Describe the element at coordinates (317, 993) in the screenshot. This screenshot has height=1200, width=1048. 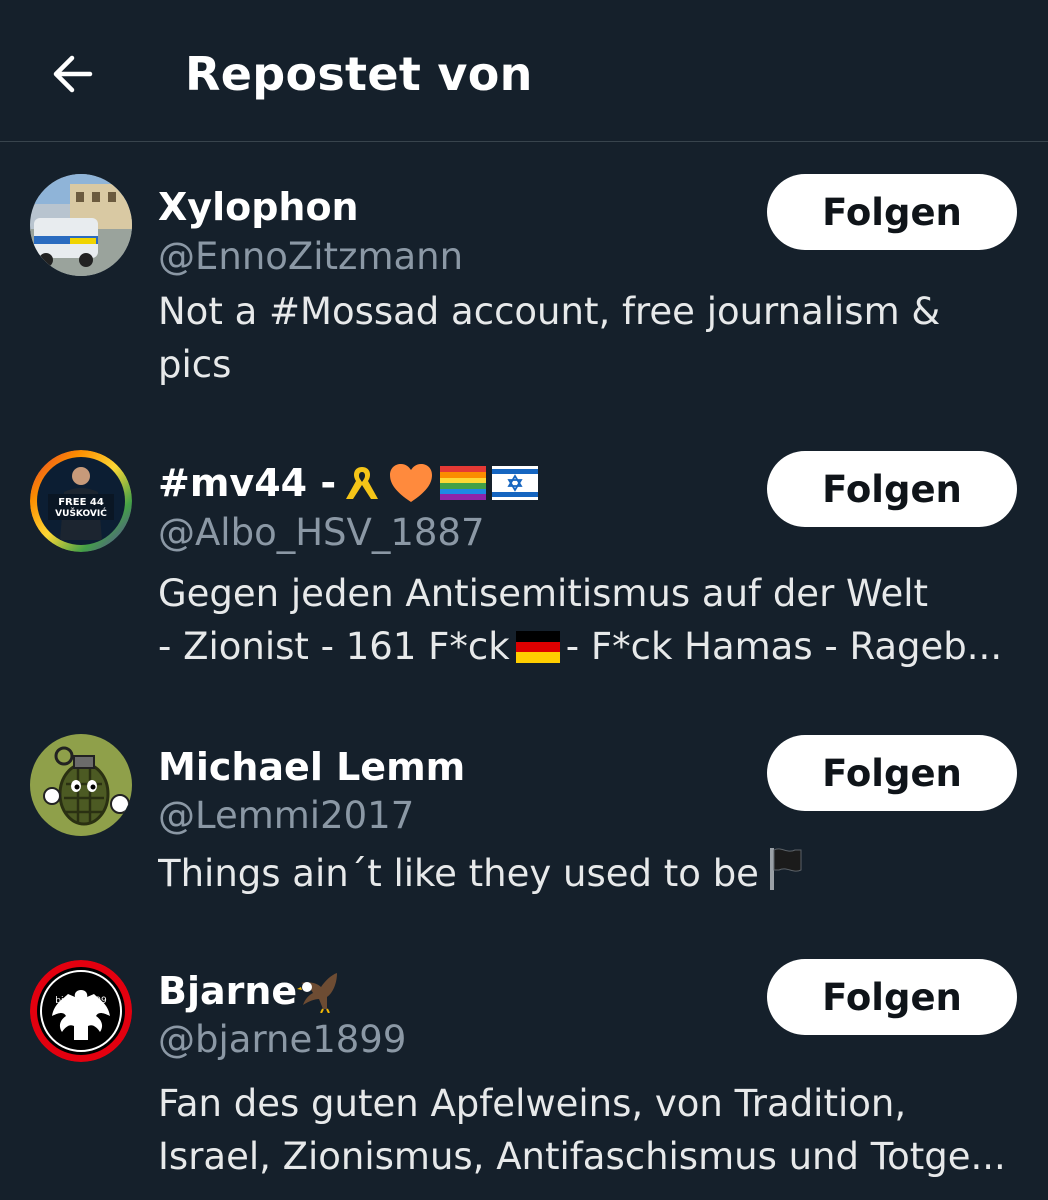
I see `eagle-icon` at that location.